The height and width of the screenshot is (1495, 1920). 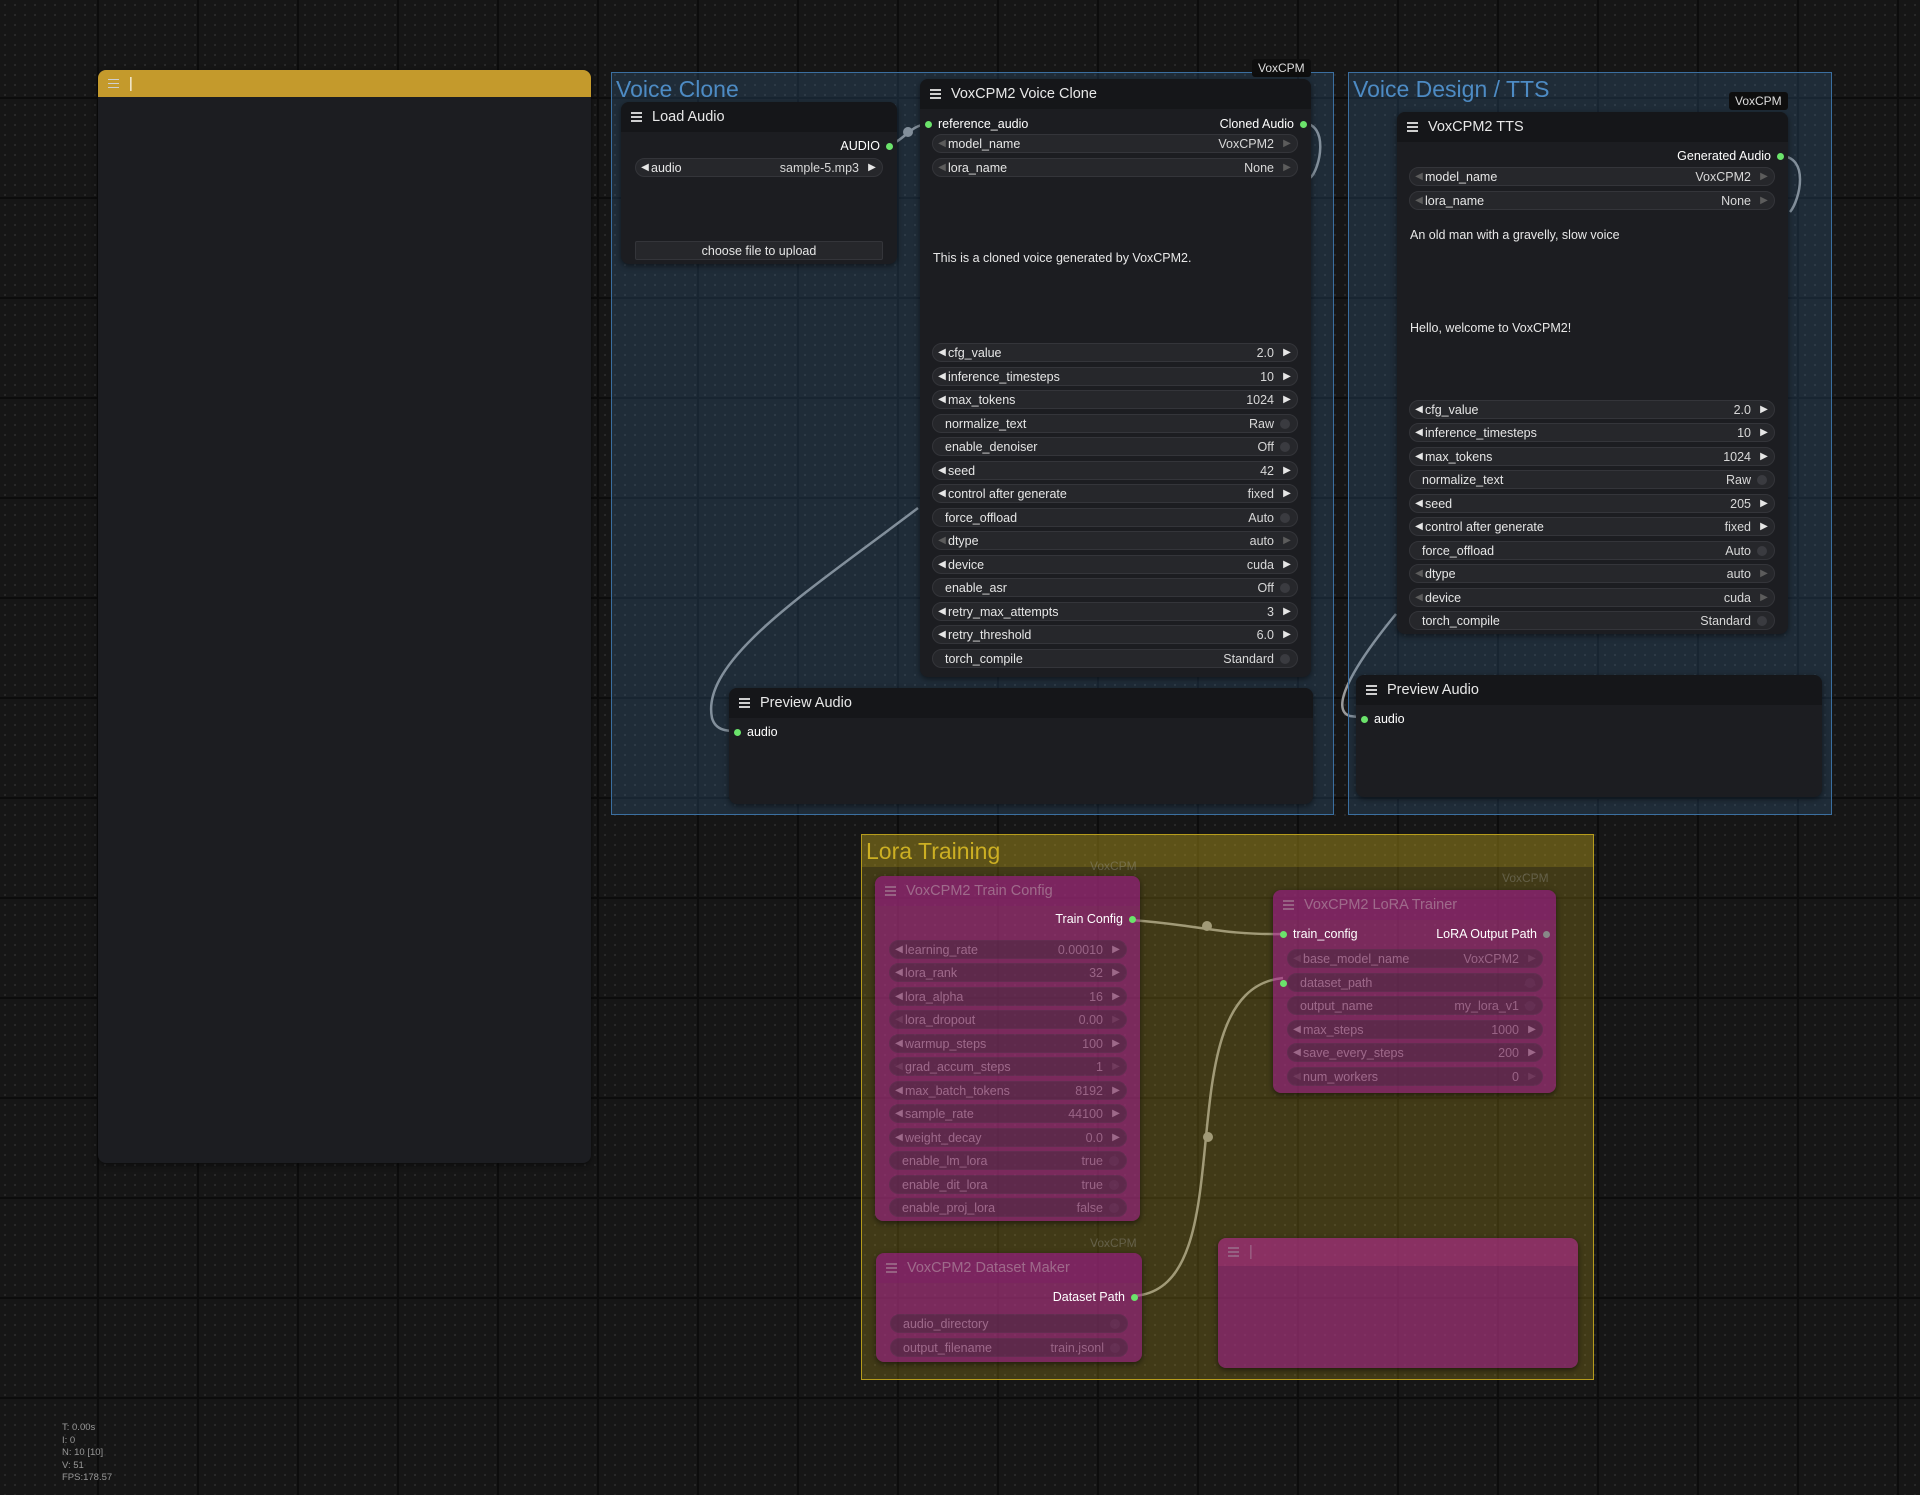 I want to click on node-header: Load Audio, so click(x=759, y=117).